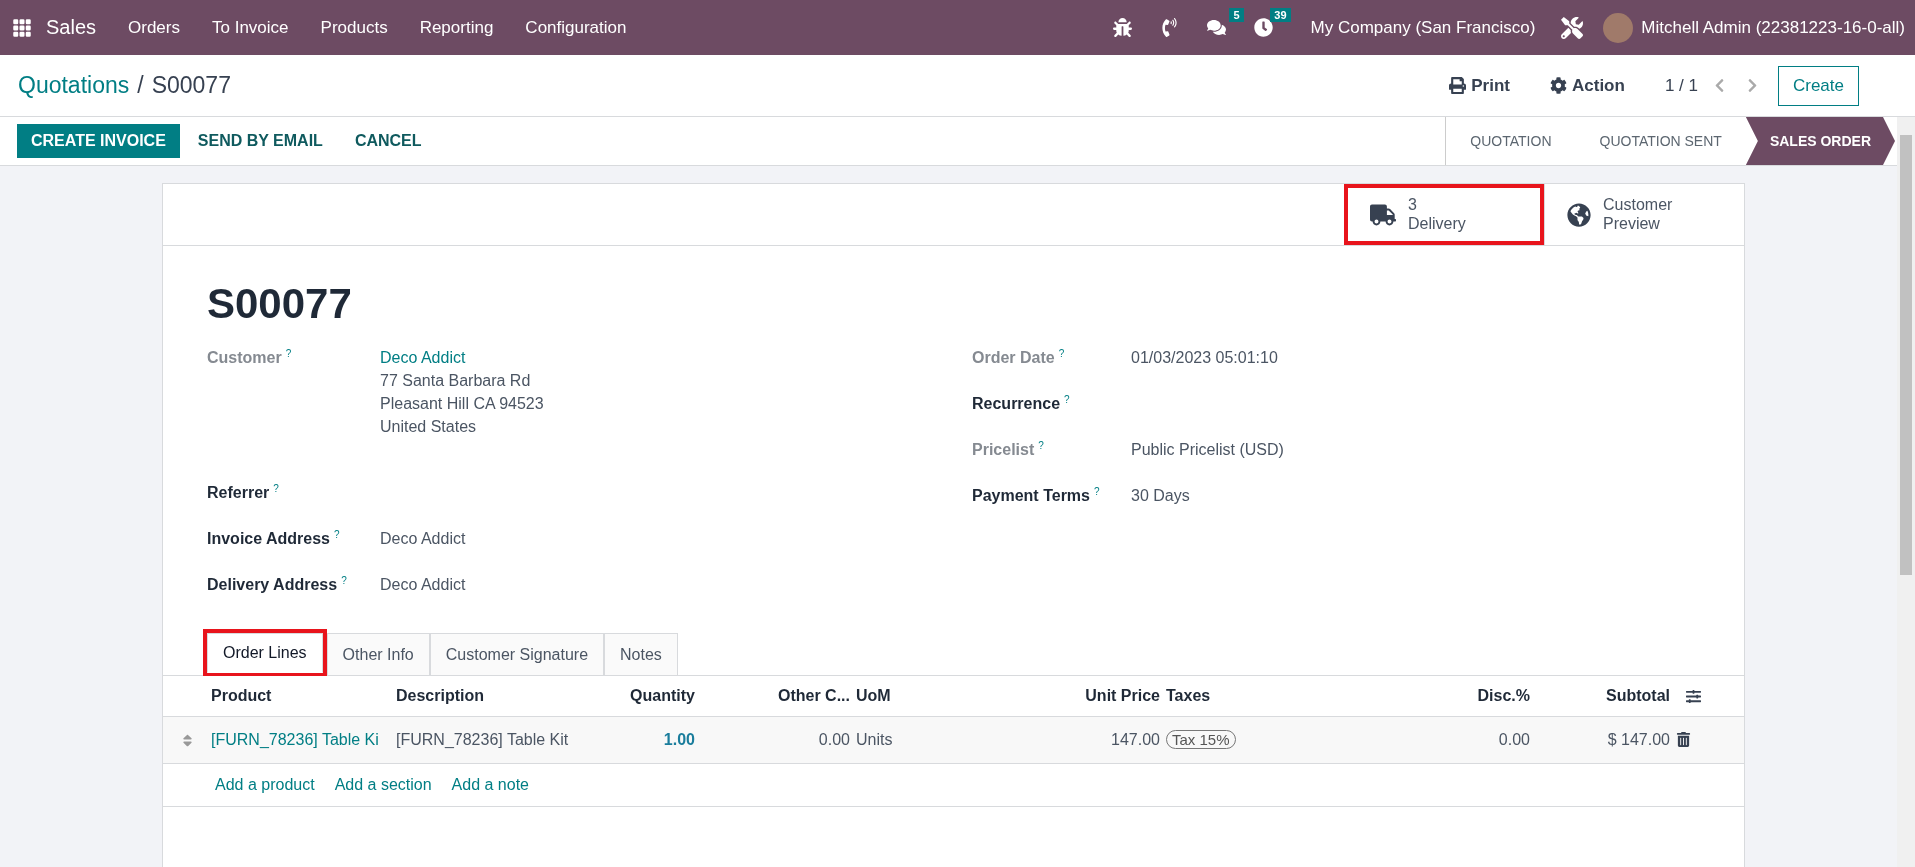 Image resolution: width=1915 pixels, height=867 pixels. I want to click on field-label: Delivery Address, so click(272, 584).